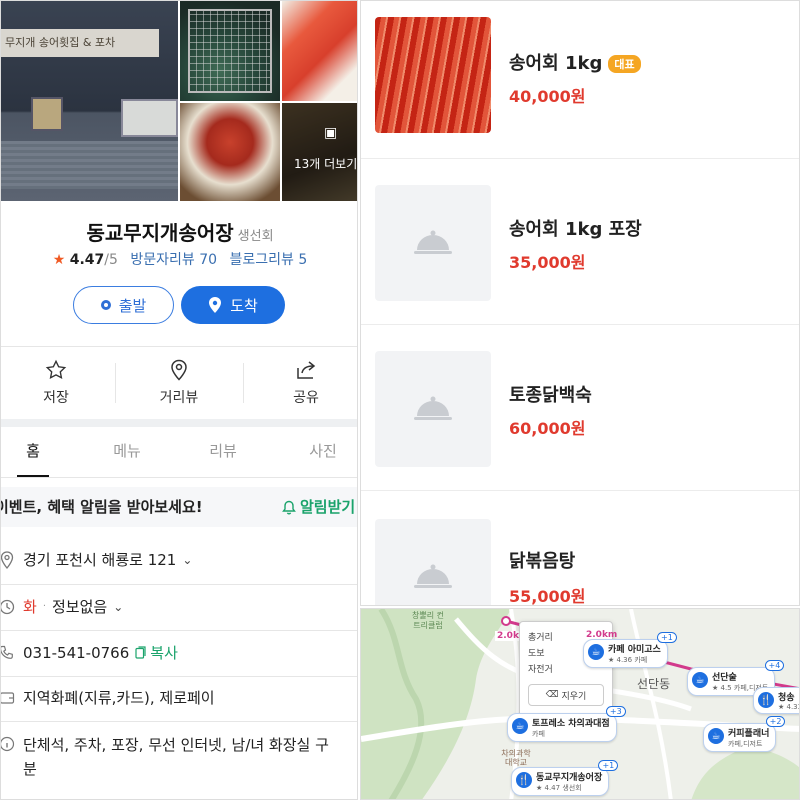 Image resolution: width=800 pixels, height=800 pixels. I want to click on street-view-button: 거리뷰, so click(179, 383).